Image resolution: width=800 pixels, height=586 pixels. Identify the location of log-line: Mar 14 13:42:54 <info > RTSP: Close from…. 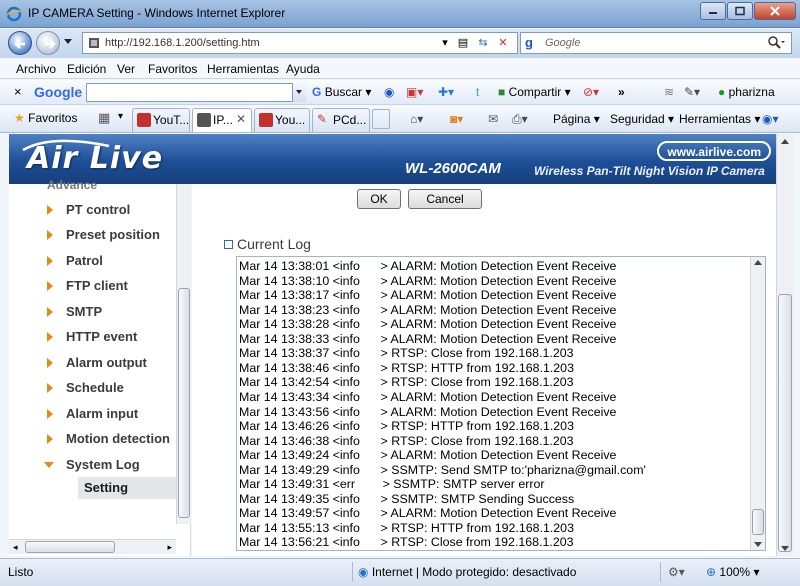
(406, 382).